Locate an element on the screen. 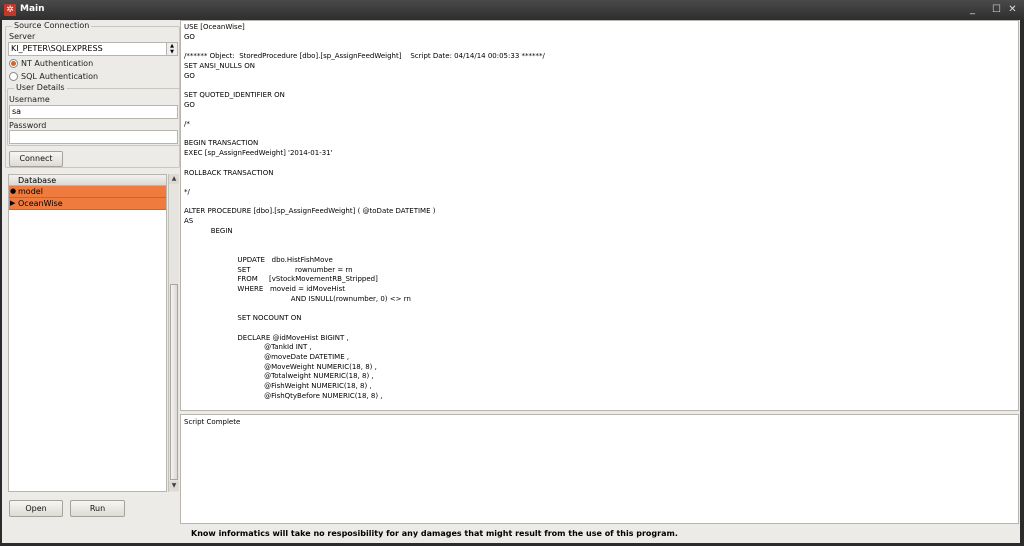 This screenshot has height=546, width=1024. output-text: Script Complete is located at coordinates (212, 422).